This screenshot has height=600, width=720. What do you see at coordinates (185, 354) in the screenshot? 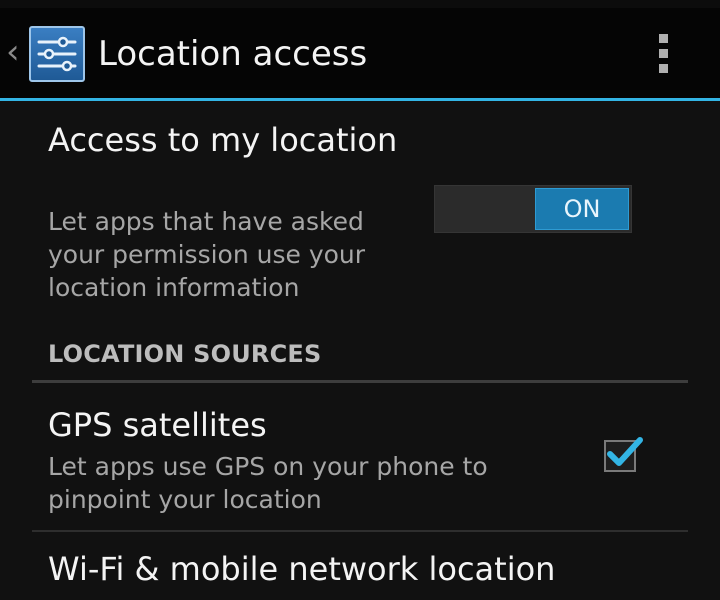
I see `location-sources-header: LOCATION SOURCES` at bounding box center [185, 354].